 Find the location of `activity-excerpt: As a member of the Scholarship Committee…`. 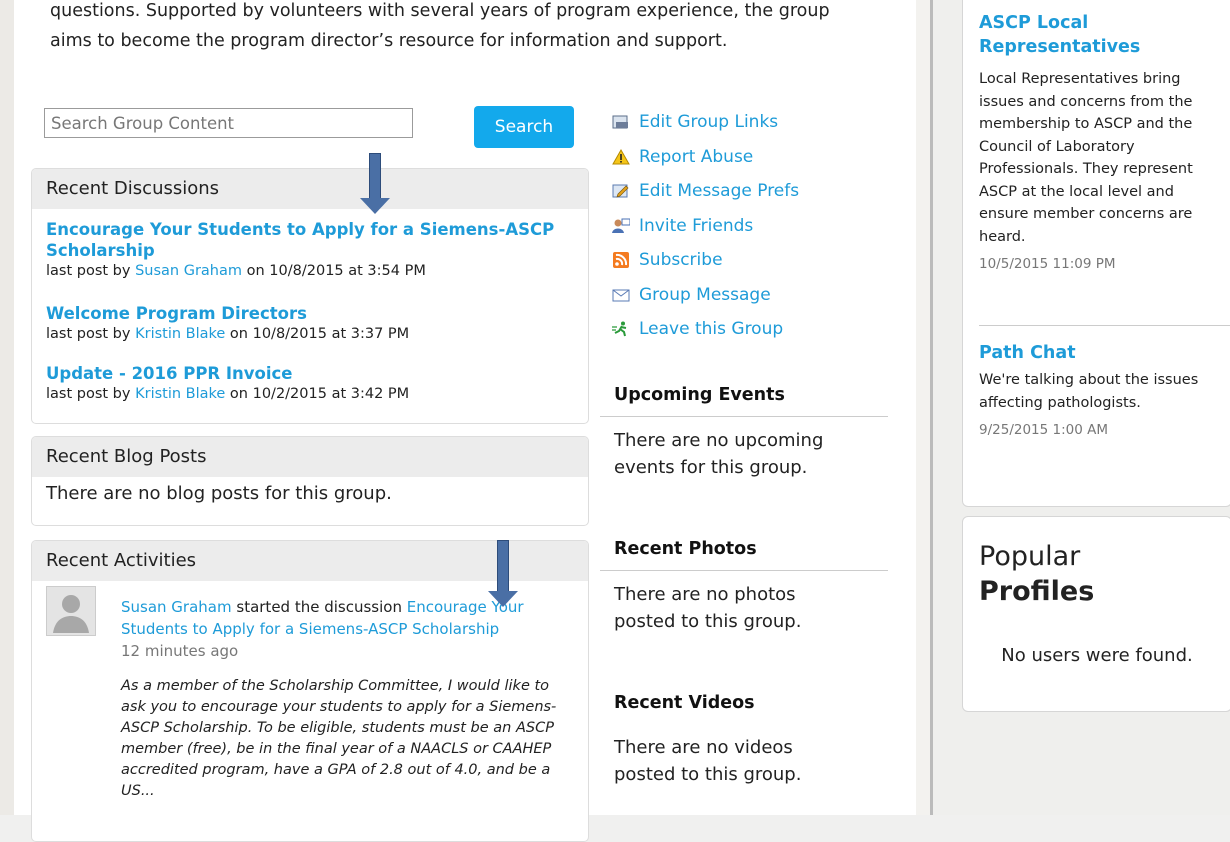

activity-excerpt: As a member of the Scholarship Committee… is located at coordinates (339, 738).